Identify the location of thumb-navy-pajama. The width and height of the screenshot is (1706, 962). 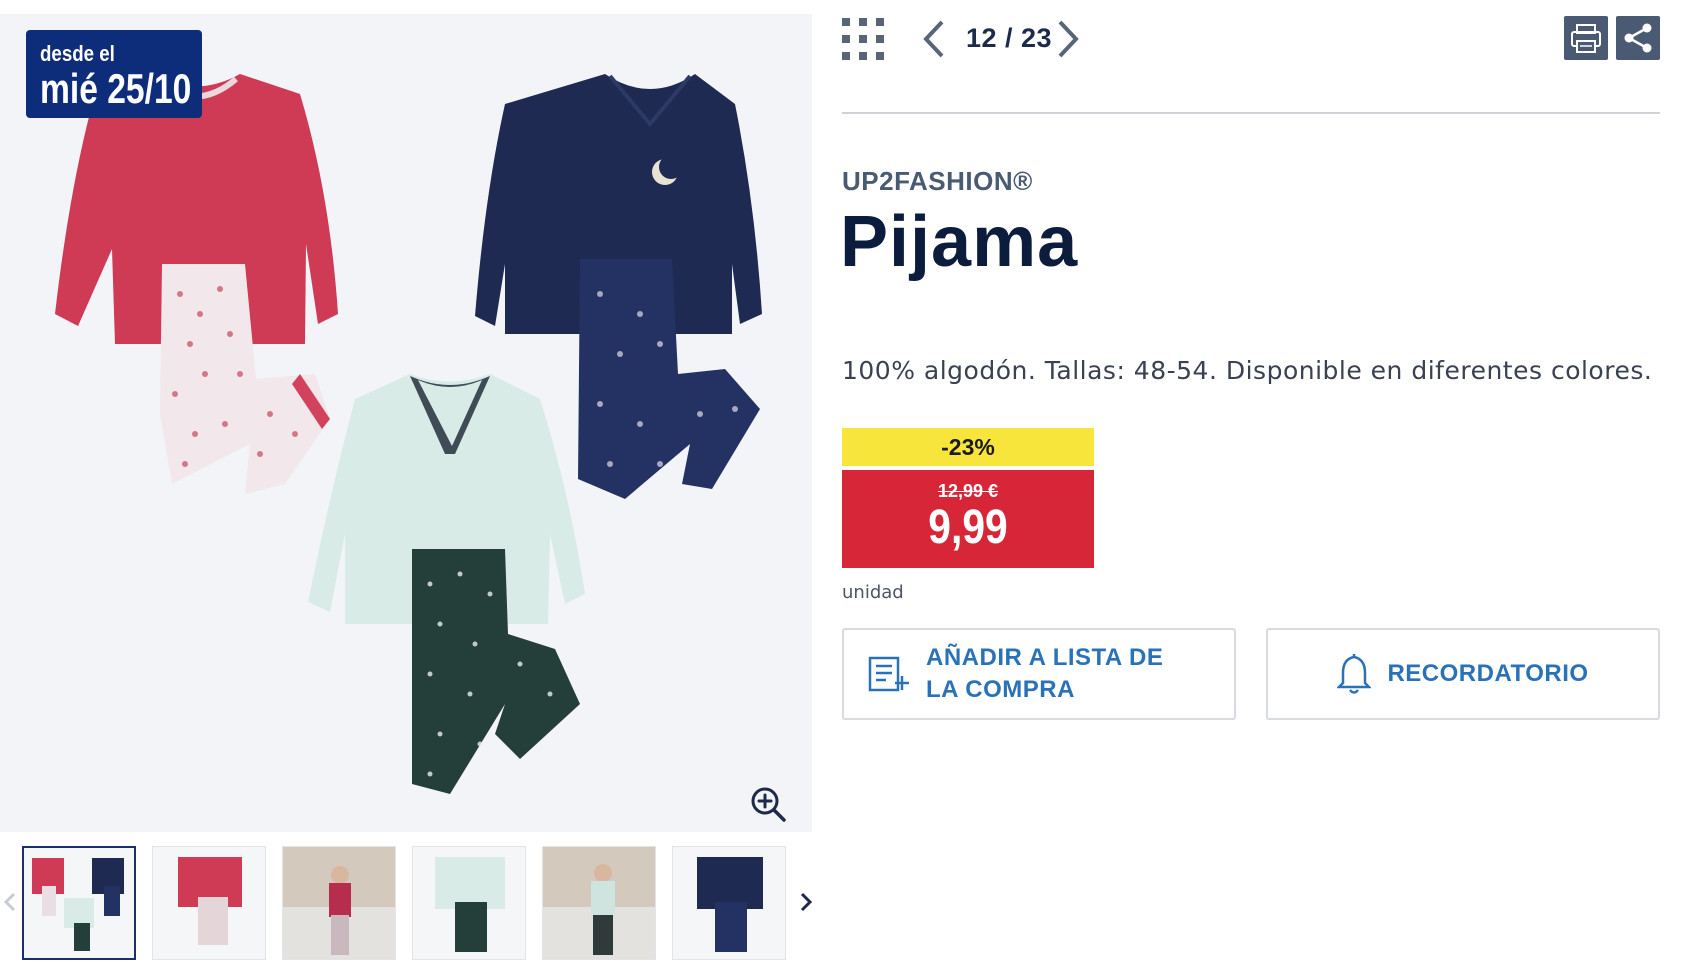
(729, 903).